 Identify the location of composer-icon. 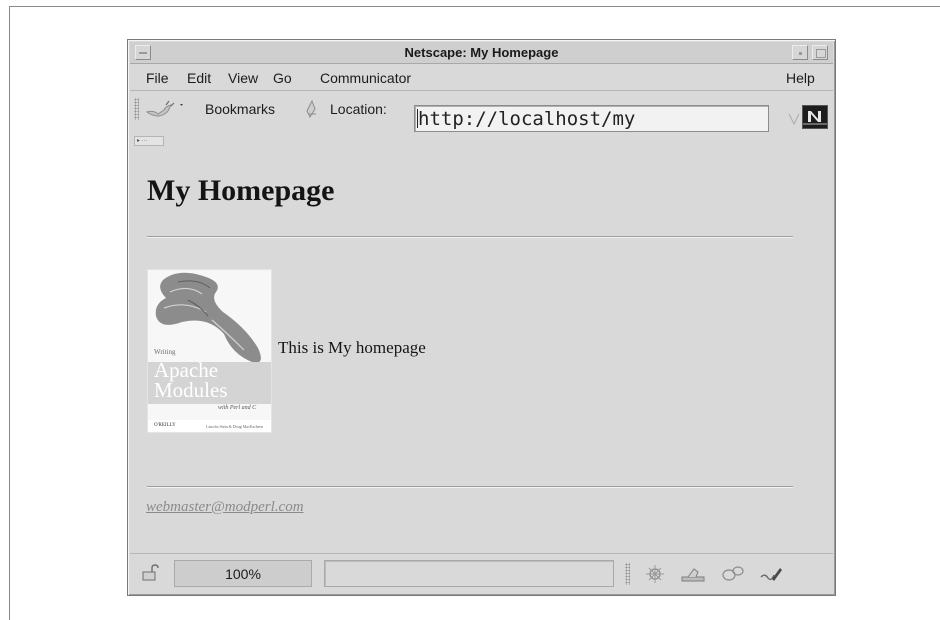
(771, 574).